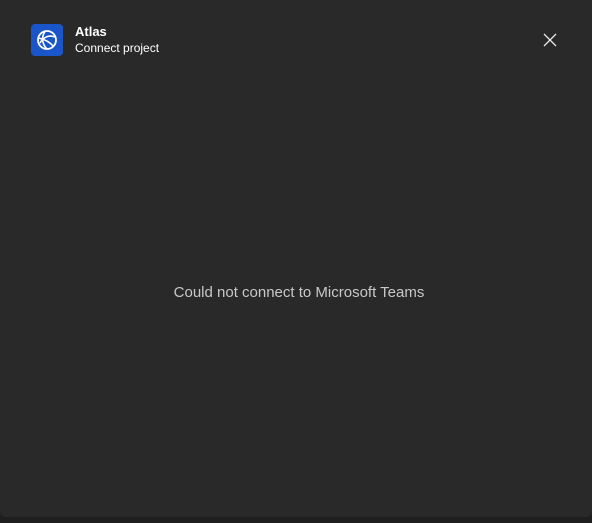 Image resolution: width=592 pixels, height=523 pixels. Describe the element at coordinates (117, 48) in the screenshot. I see `dialog-subtitle: Connect project` at that location.